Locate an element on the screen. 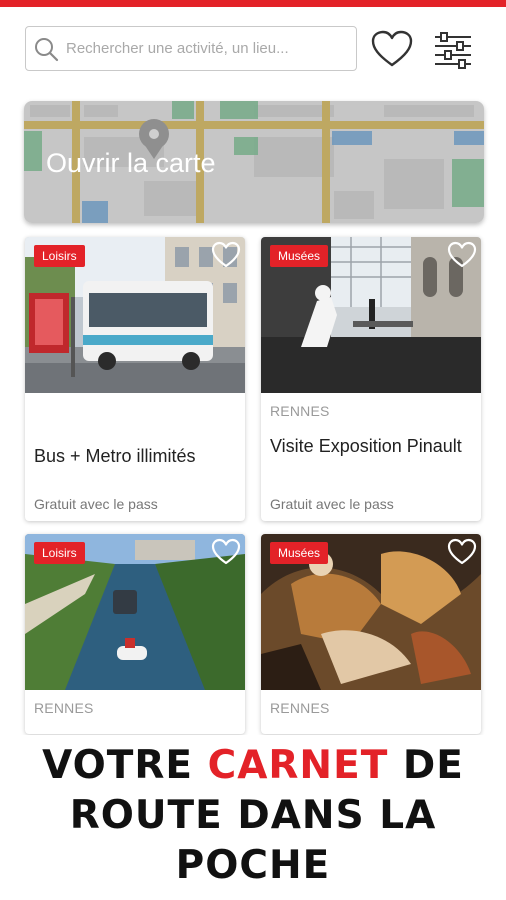 The width and height of the screenshot is (506, 900). search-bar is located at coordinates (191, 48).